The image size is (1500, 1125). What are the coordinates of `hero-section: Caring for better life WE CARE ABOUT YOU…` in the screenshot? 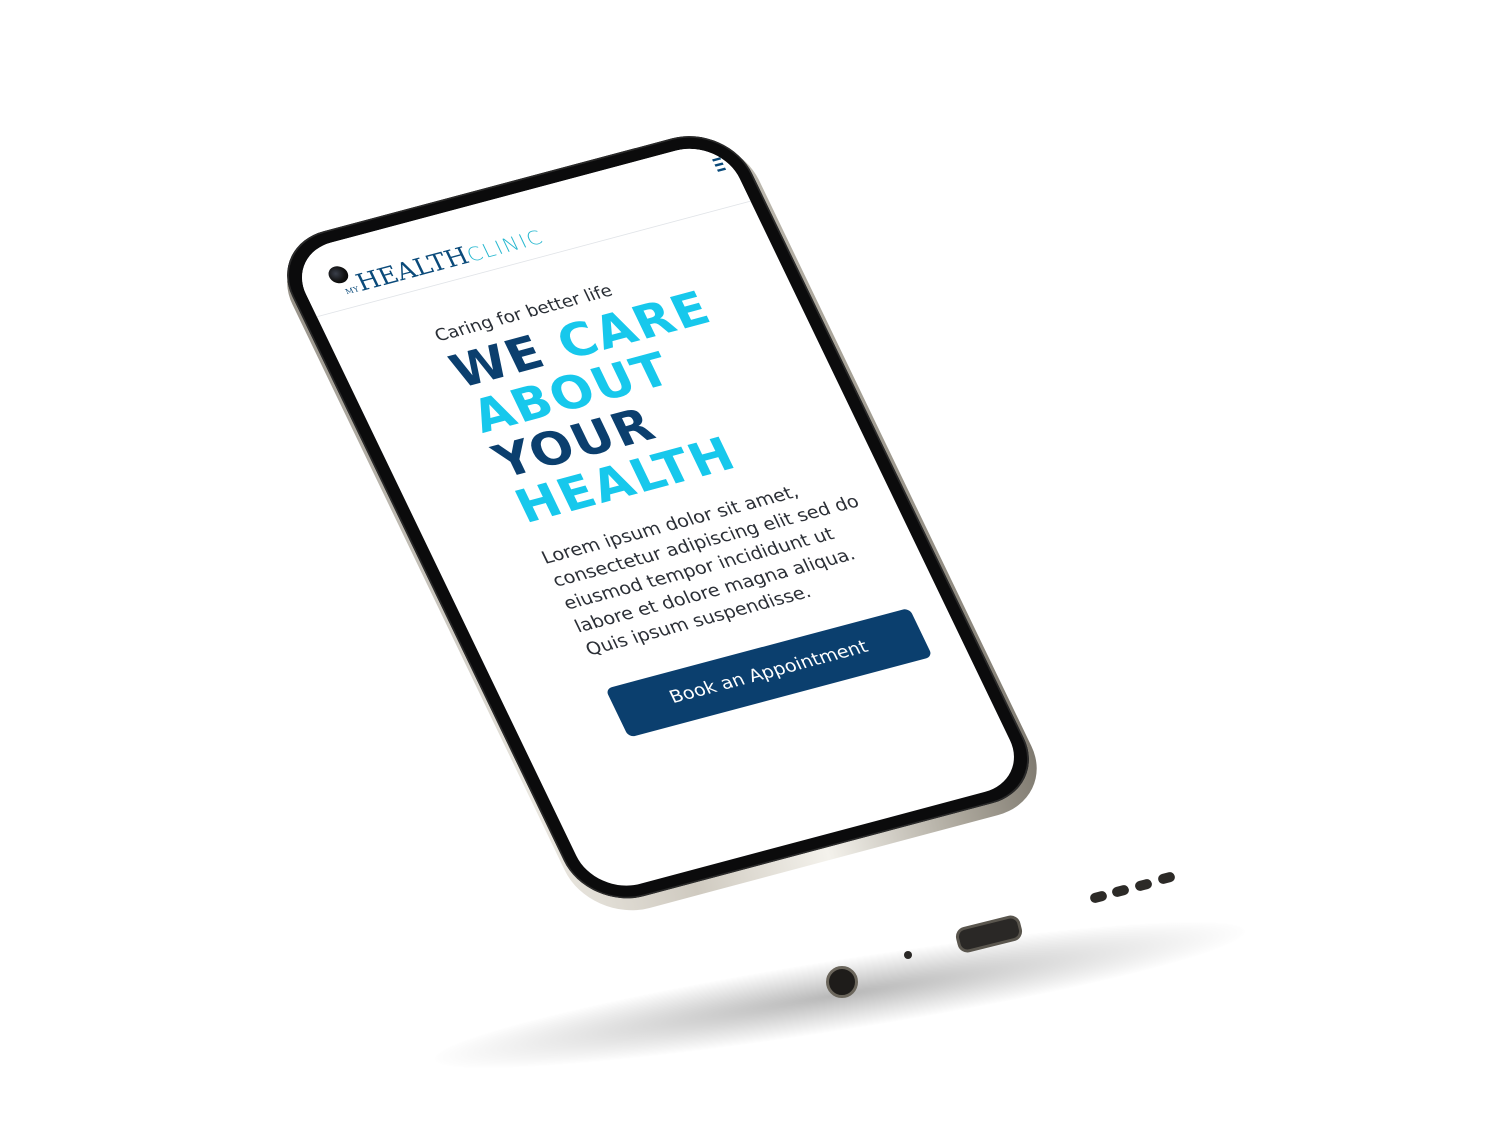 It's located at (685, 491).